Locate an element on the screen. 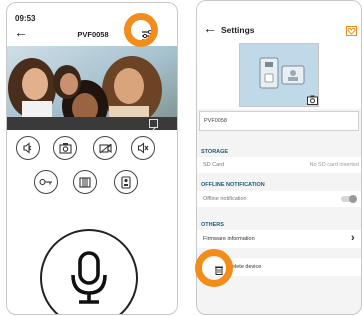 The height and width of the screenshot is (316, 363). key-icon is located at coordinates (45, 182).